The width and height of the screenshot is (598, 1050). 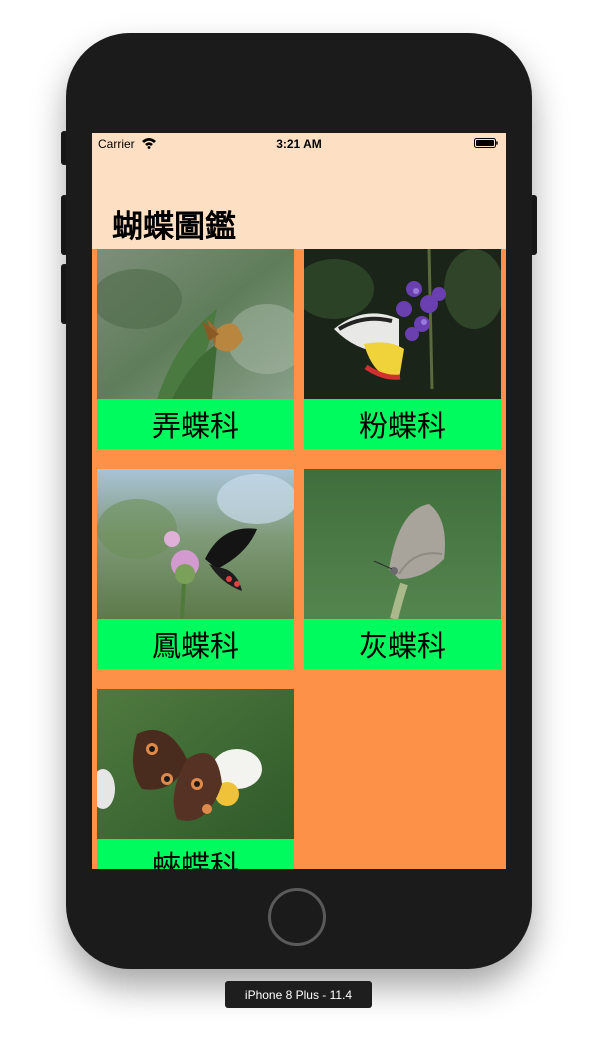 What do you see at coordinates (402, 644) in the screenshot?
I see `collection-cell-label: 灰蝶科` at bounding box center [402, 644].